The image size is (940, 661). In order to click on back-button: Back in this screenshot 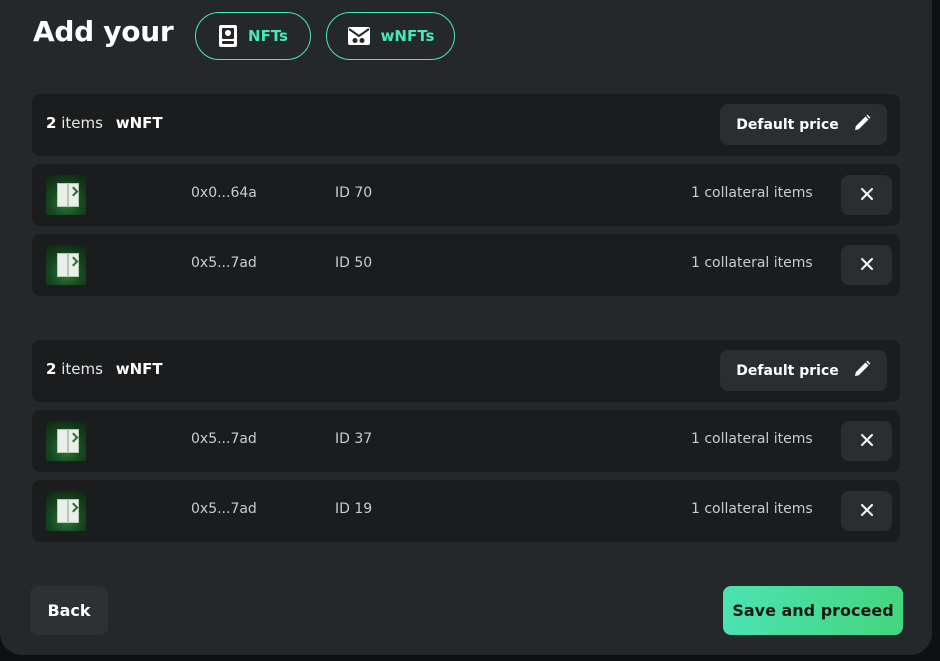, I will do `click(69, 610)`.